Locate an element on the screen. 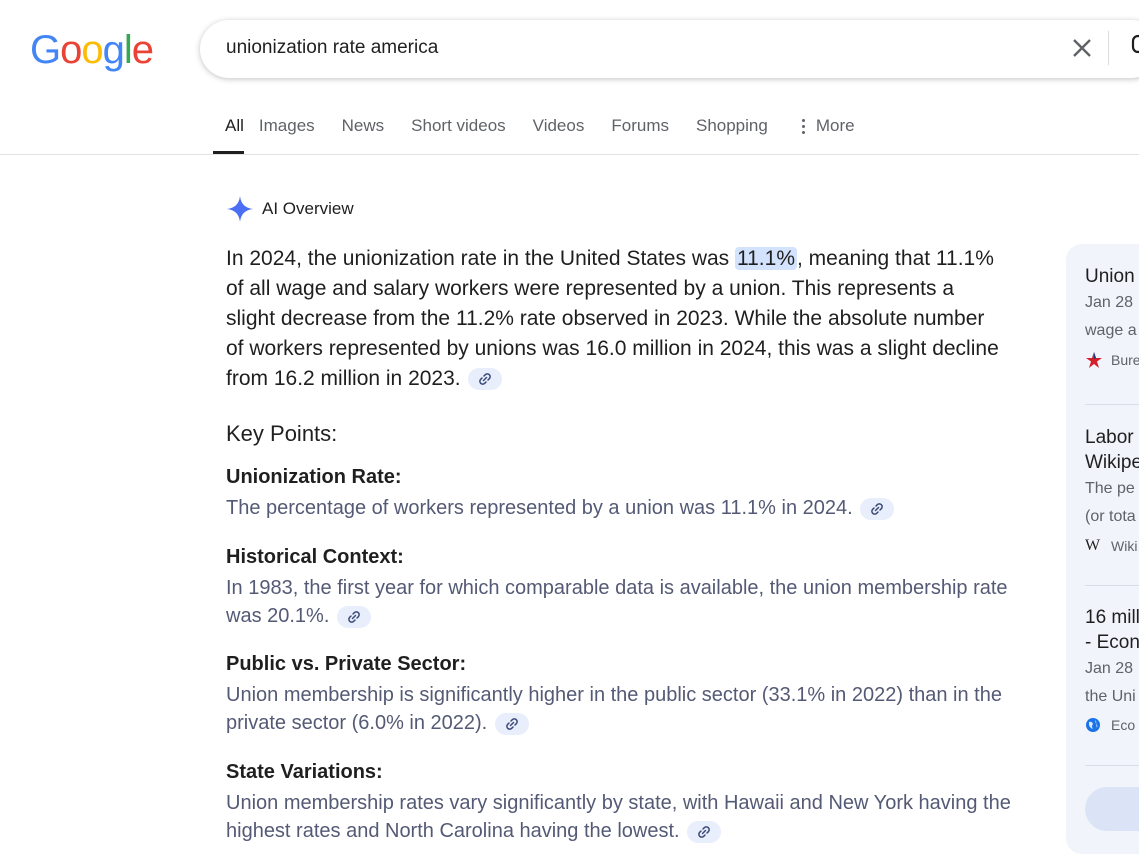 The height and width of the screenshot is (857, 1139). key-points-heading: Key Points: is located at coordinates (282, 433).